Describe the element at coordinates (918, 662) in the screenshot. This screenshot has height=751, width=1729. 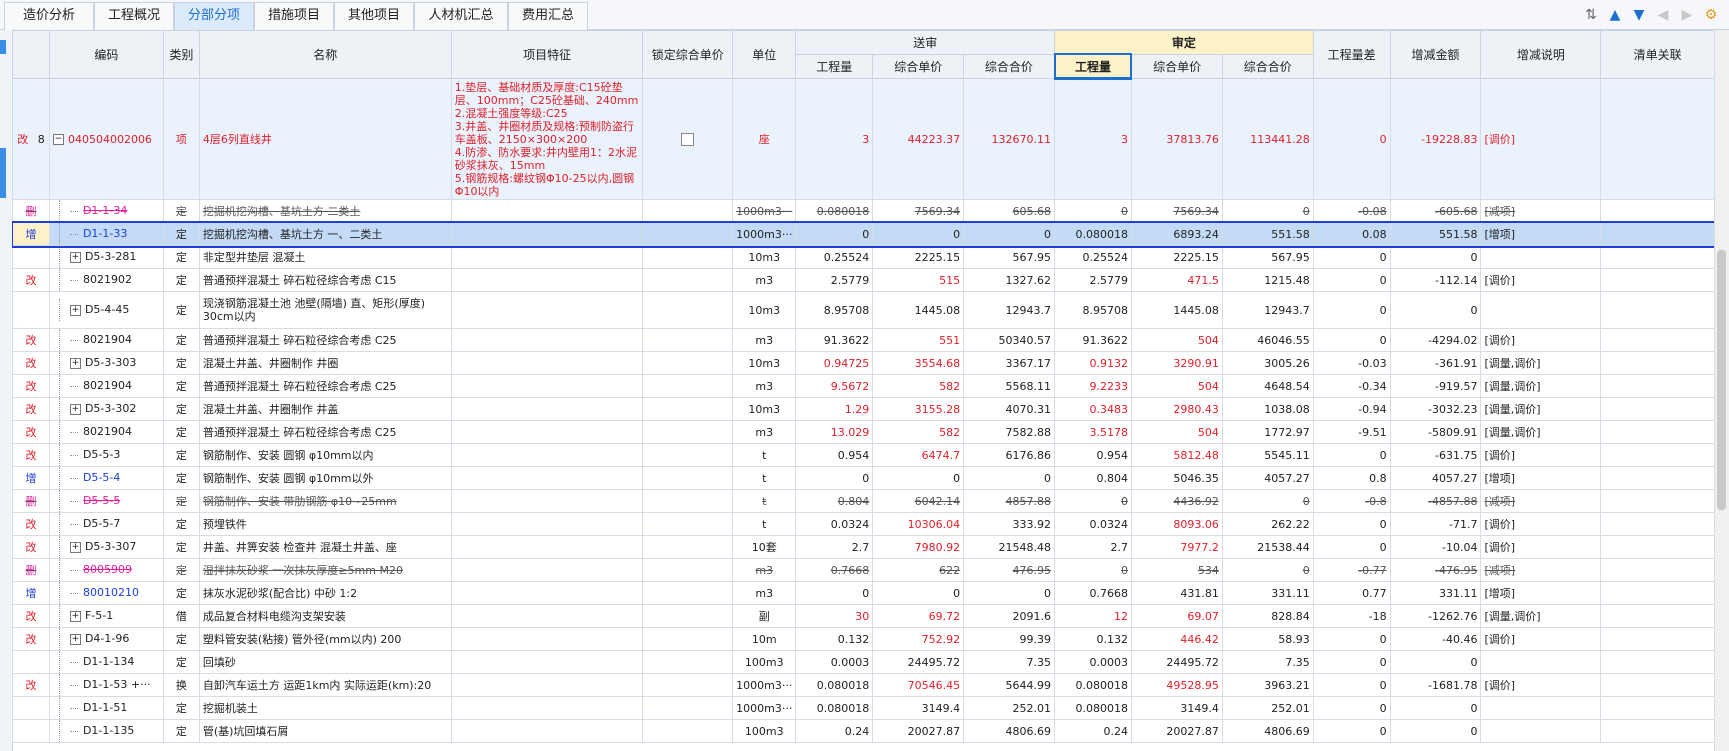
I see `row-s-uprice: 24495.72` at that location.